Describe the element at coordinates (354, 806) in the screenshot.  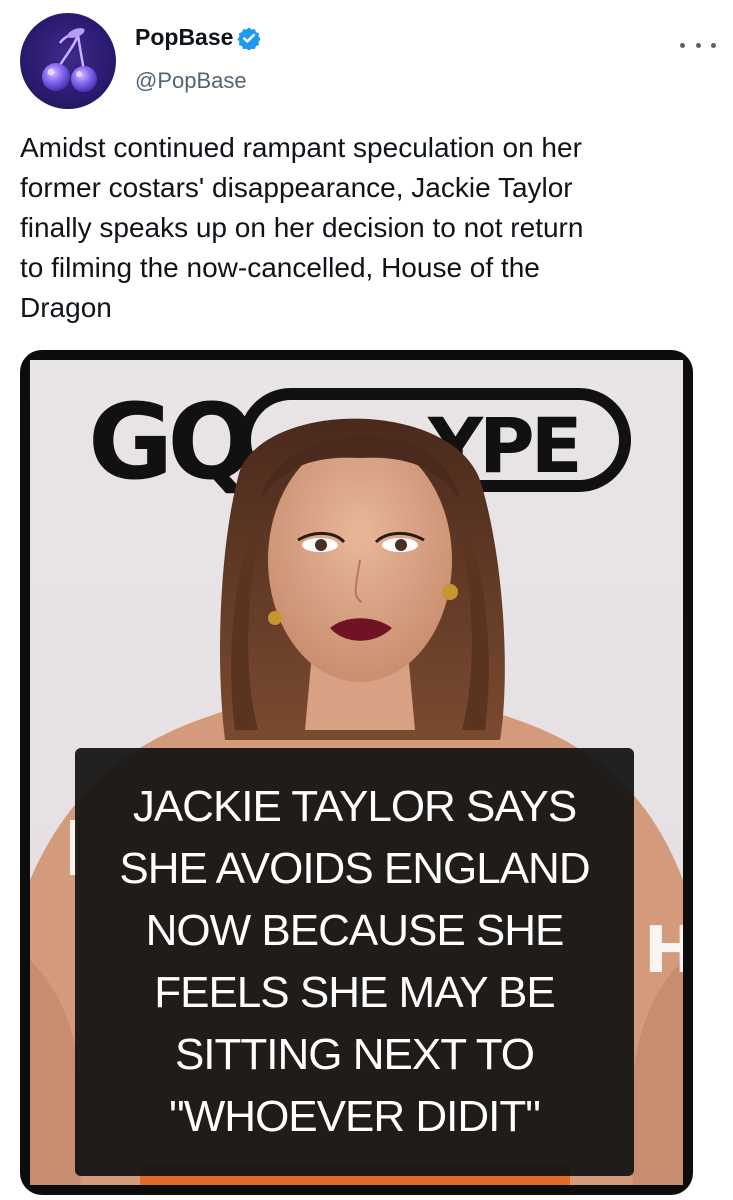
I see `caption-line: JACKIE TAYLOR SAYS` at that location.